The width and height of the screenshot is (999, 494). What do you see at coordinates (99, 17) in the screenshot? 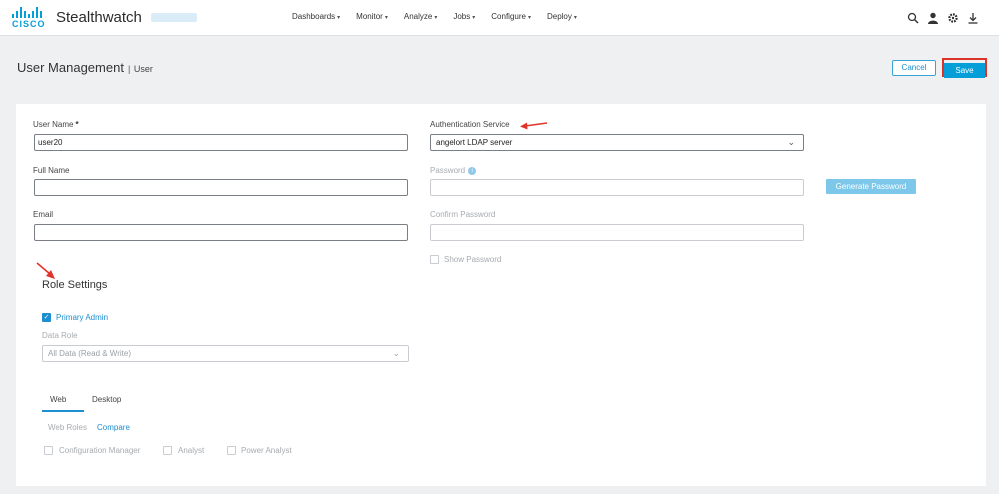
I see `product-name: Stealthwatch` at bounding box center [99, 17].